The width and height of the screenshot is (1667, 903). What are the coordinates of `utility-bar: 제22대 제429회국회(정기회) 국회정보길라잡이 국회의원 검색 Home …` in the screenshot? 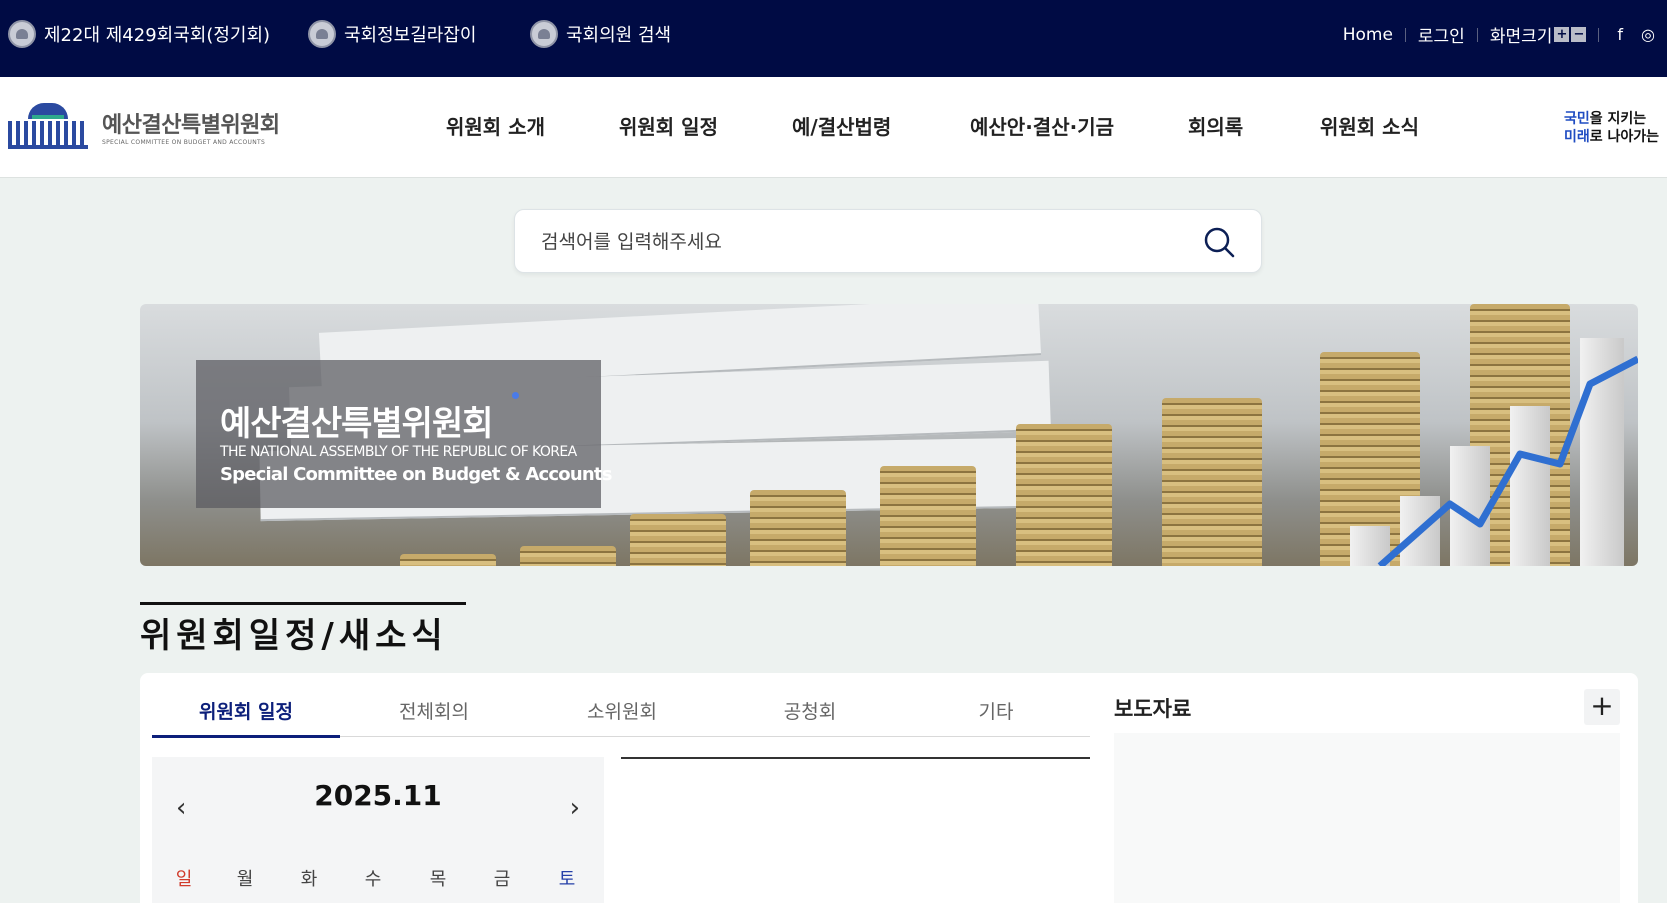 It's located at (833, 38).